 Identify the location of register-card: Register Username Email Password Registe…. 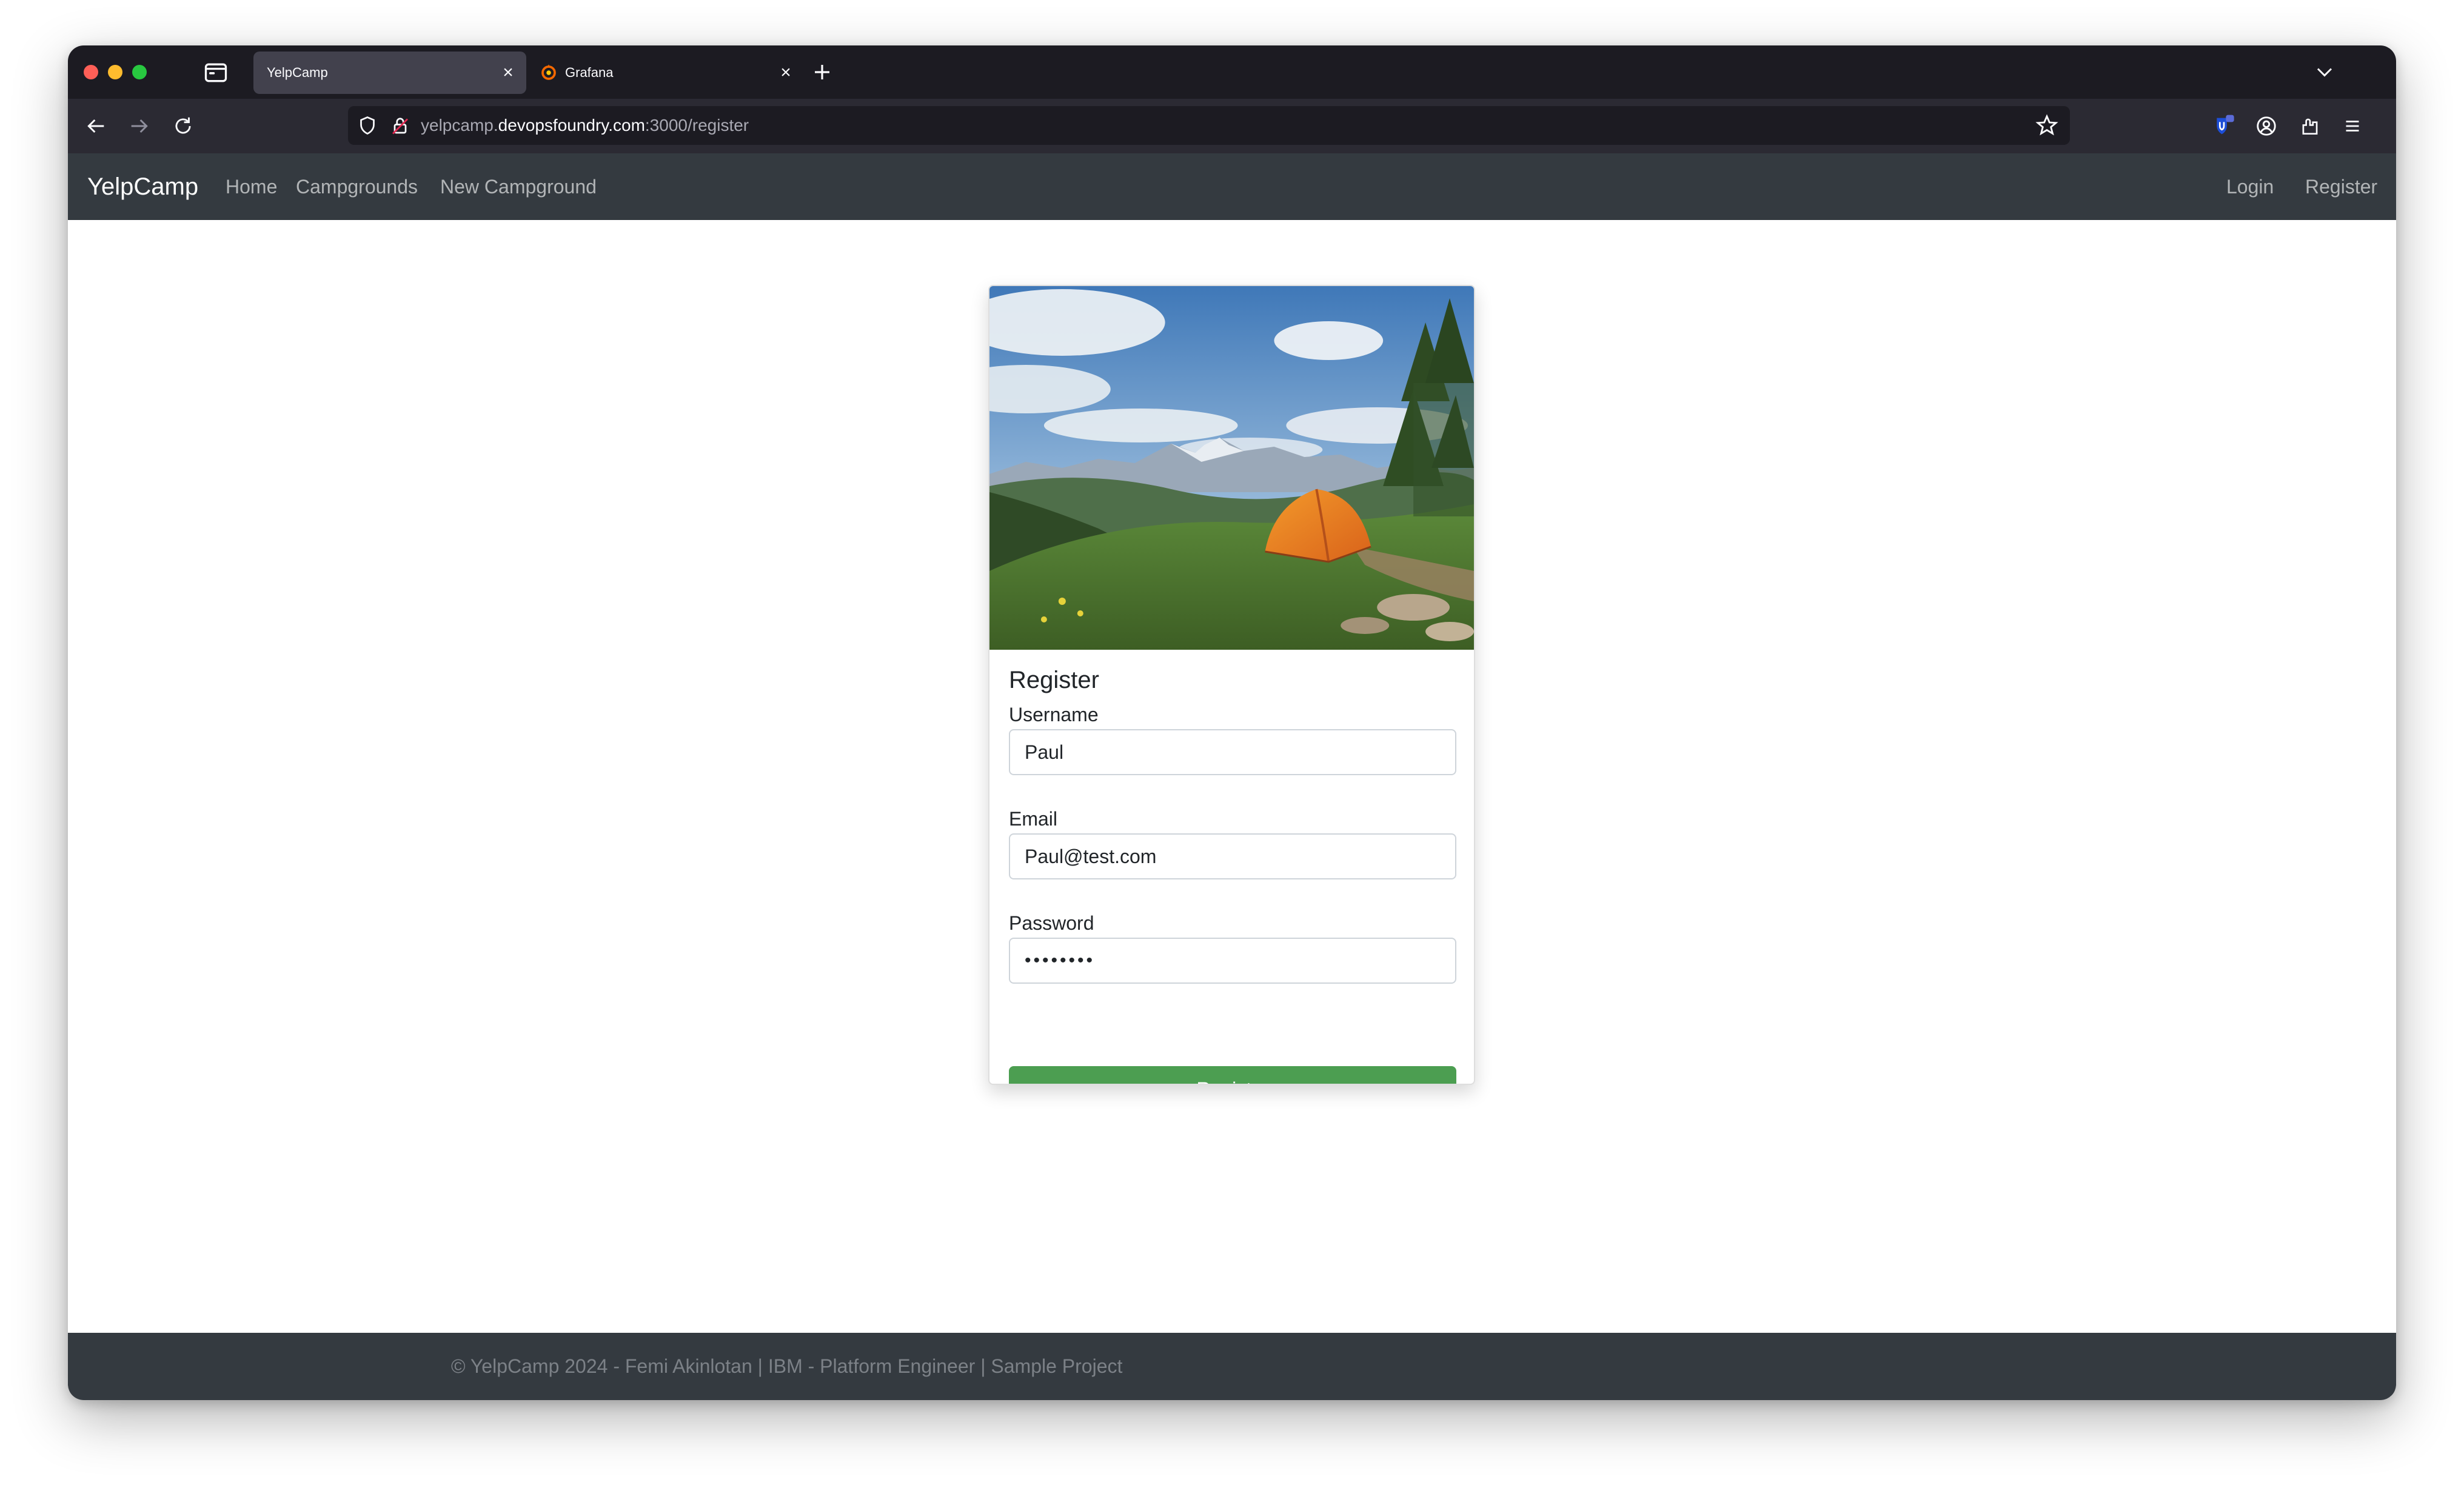
(1231, 685).